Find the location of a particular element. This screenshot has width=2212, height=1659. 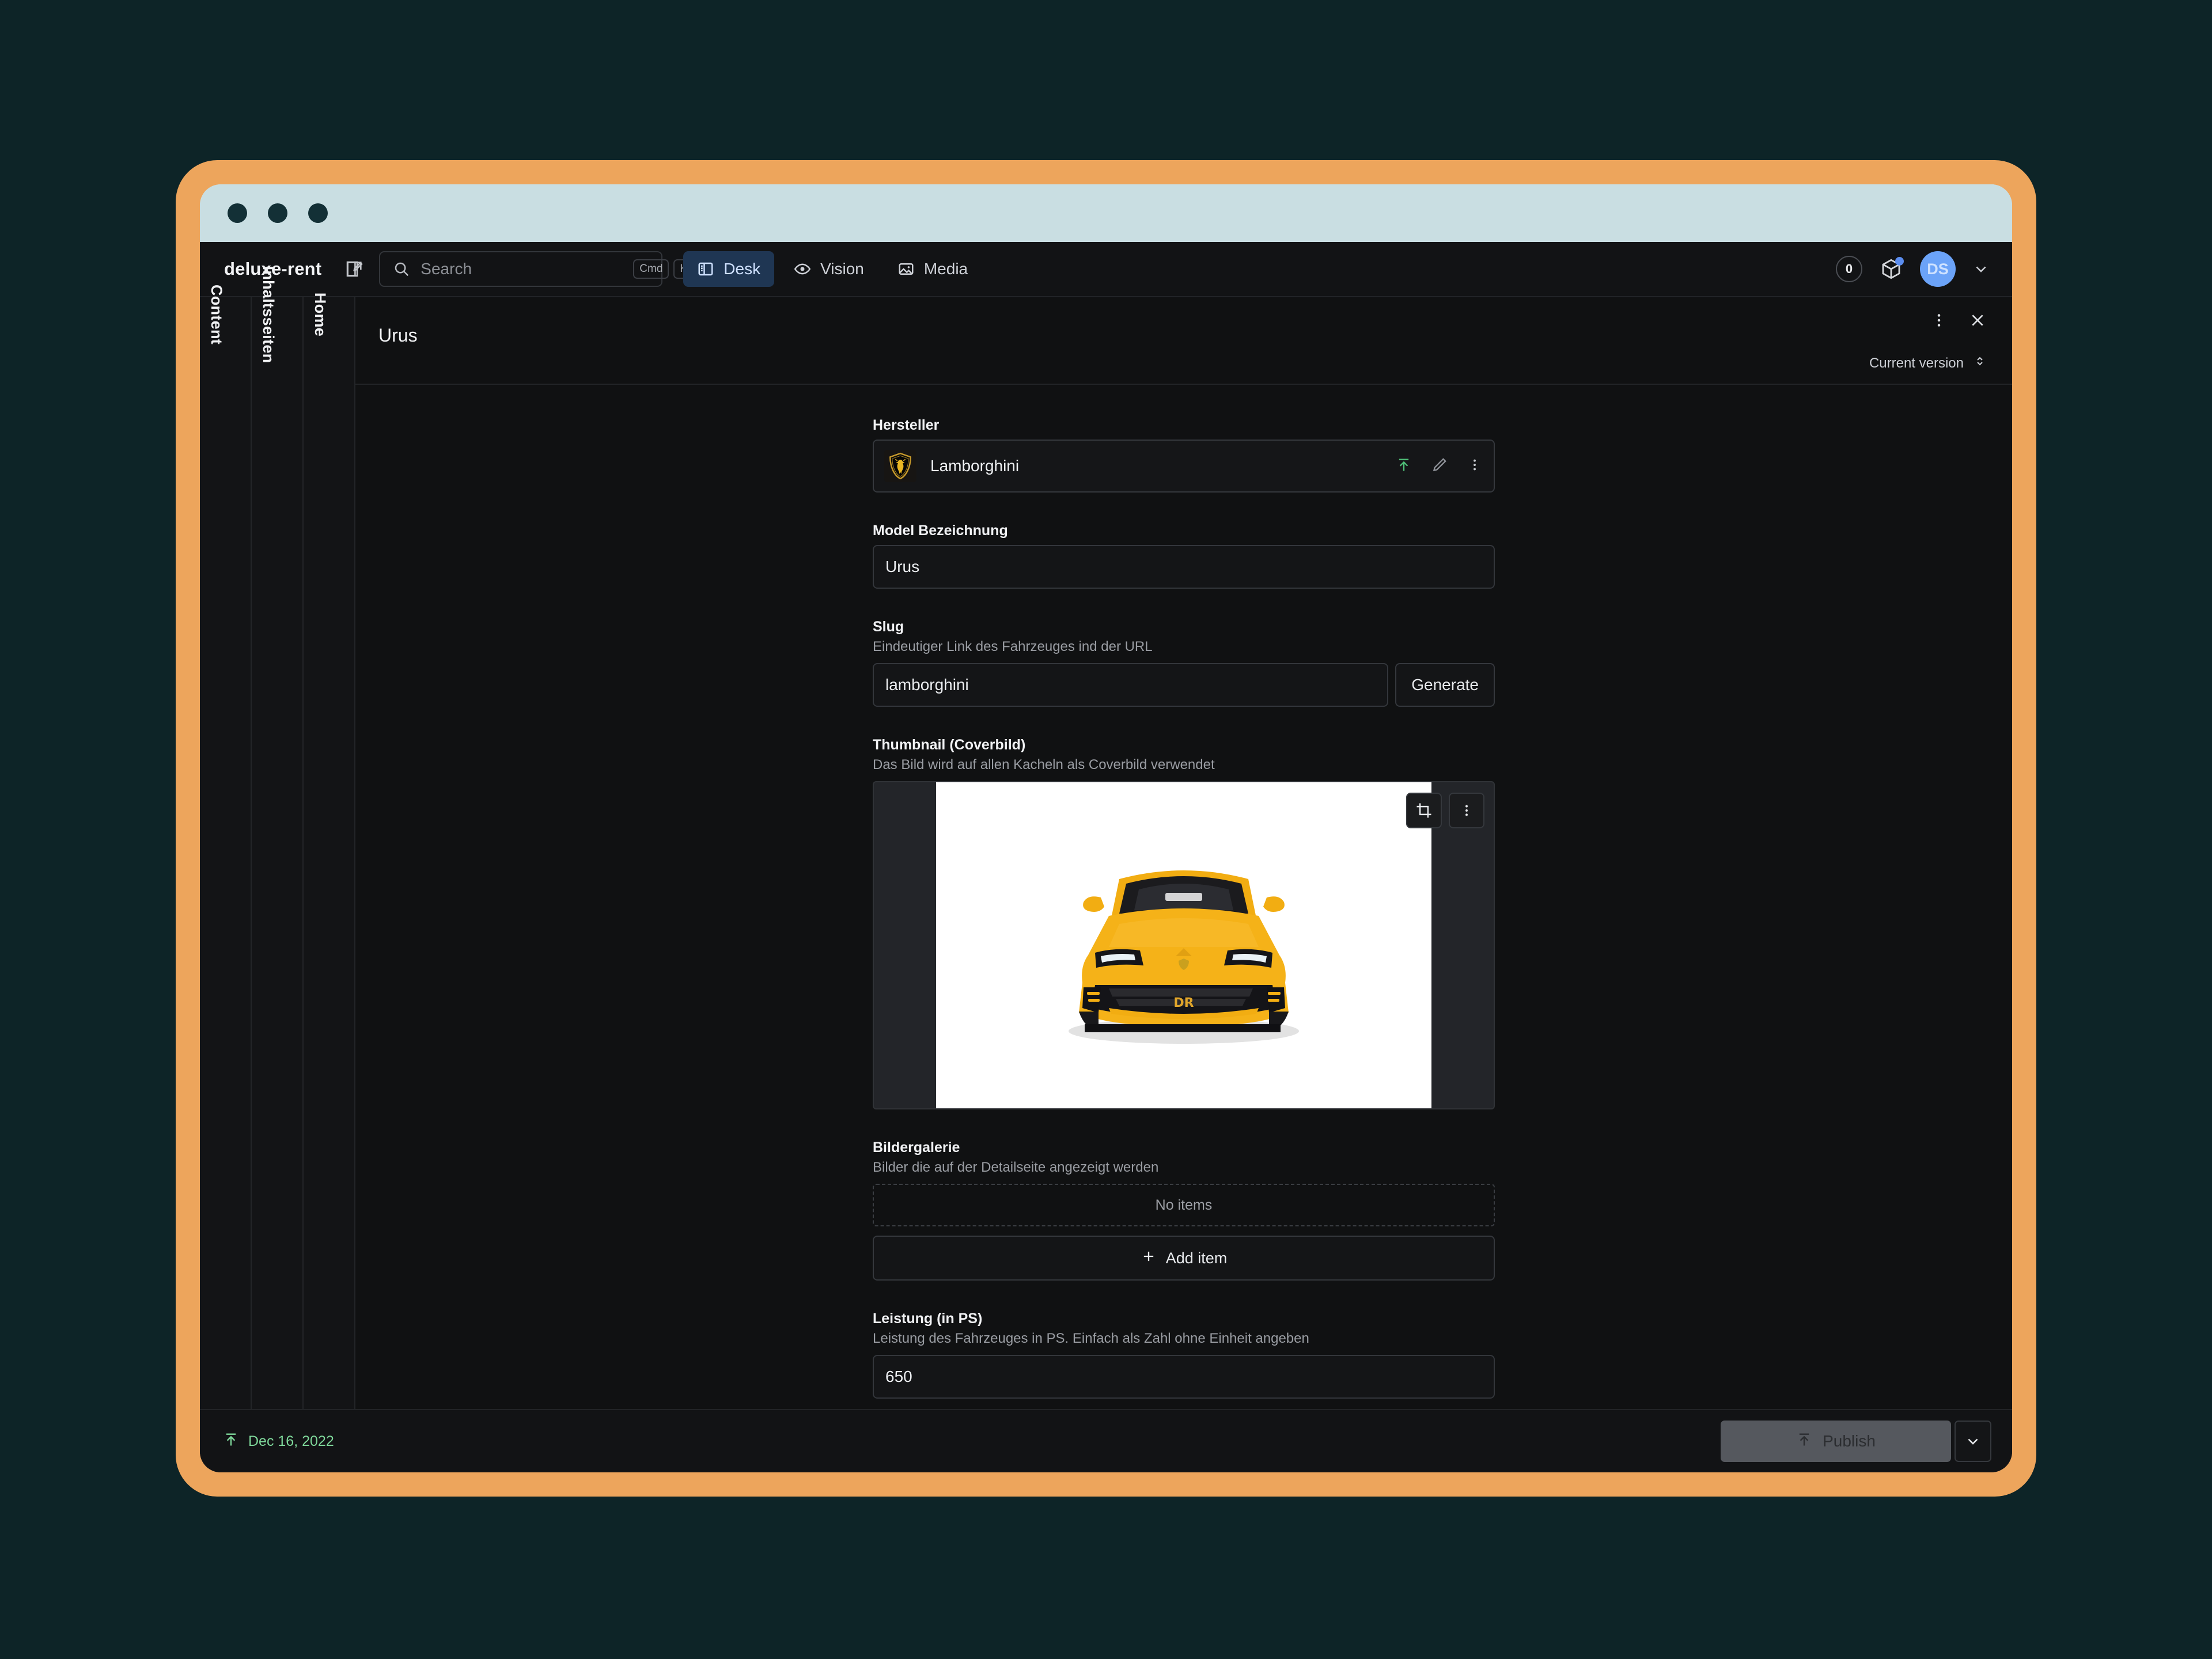

add-item-button: Add item is located at coordinates (1184, 1258).